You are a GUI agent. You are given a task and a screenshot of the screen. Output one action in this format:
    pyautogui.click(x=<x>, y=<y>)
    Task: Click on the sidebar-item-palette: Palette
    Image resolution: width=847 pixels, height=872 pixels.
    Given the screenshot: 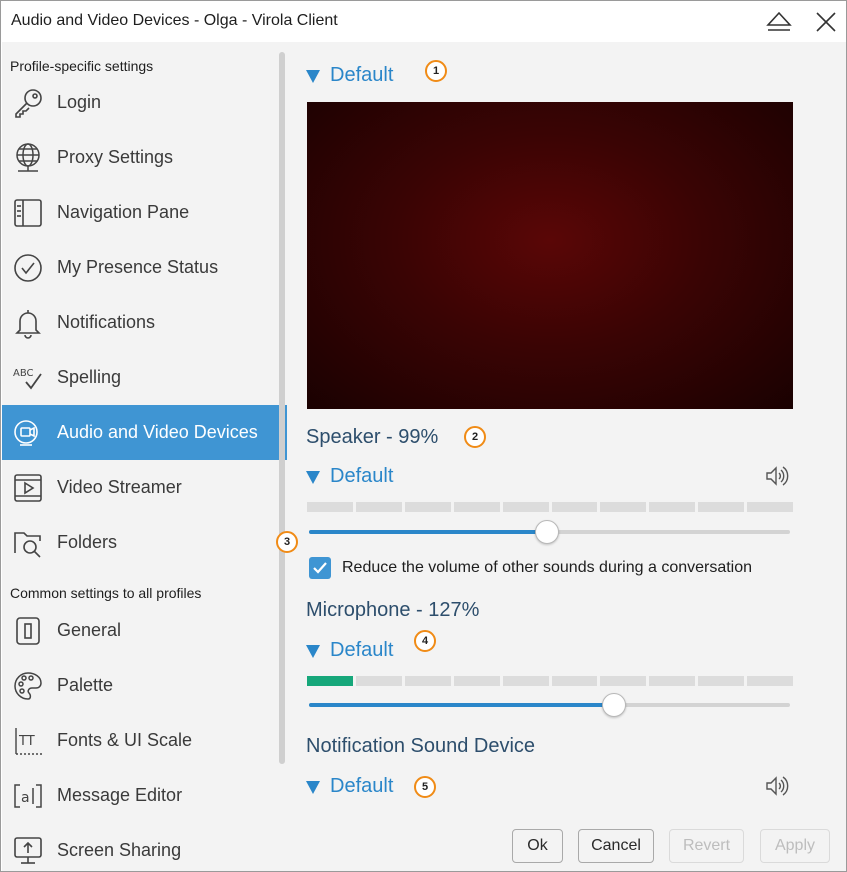 What is the action you would take?
    pyautogui.click(x=144, y=685)
    